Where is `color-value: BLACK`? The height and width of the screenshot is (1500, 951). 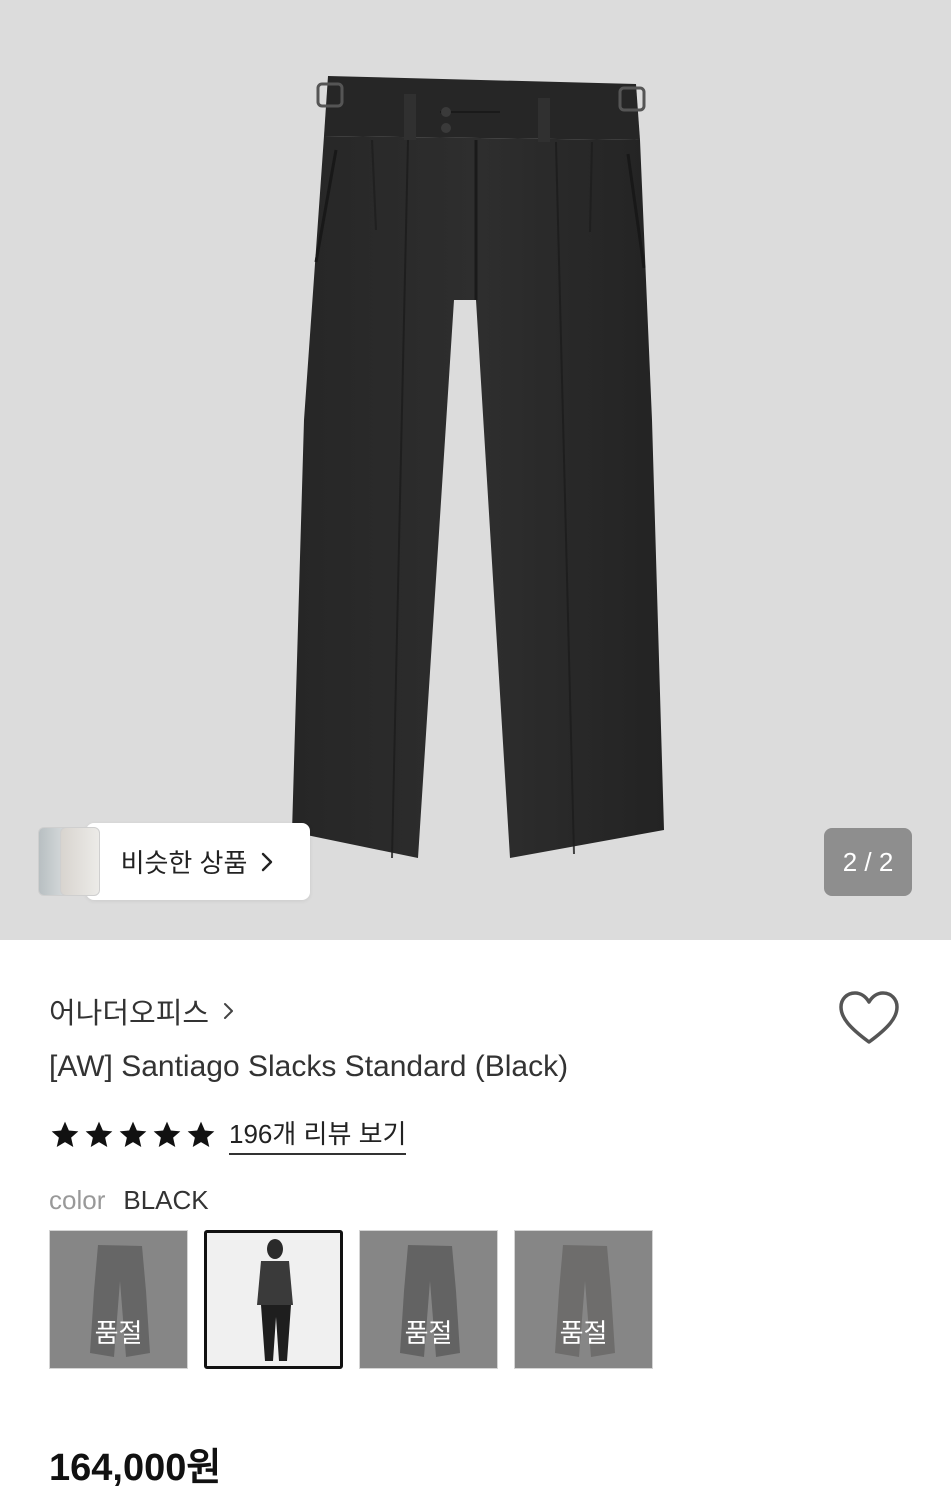 color-value: BLACK is located at coordinates (166, 1200).